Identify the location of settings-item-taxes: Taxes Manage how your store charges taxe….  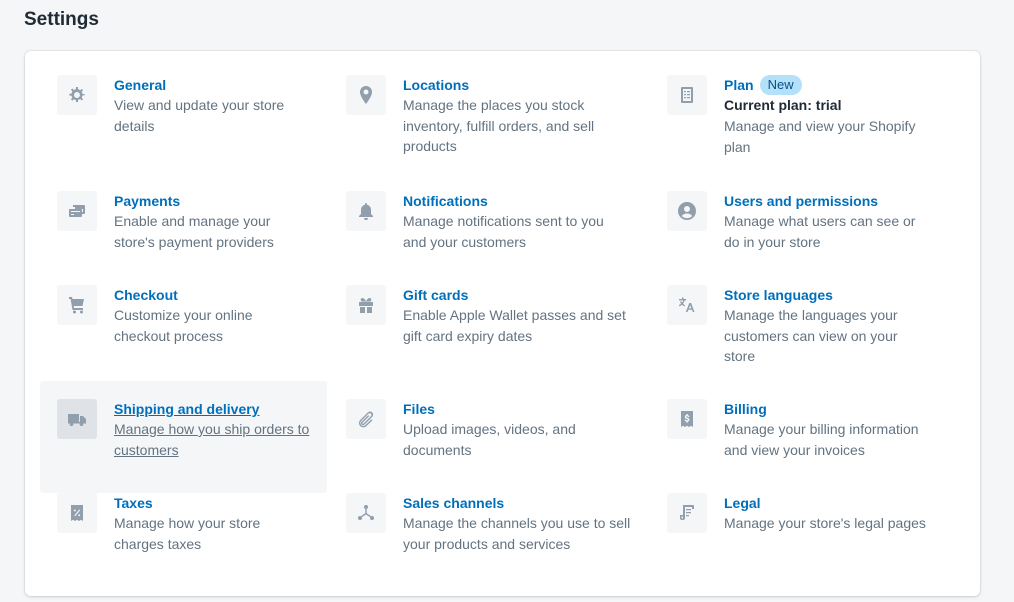
(183, 531).